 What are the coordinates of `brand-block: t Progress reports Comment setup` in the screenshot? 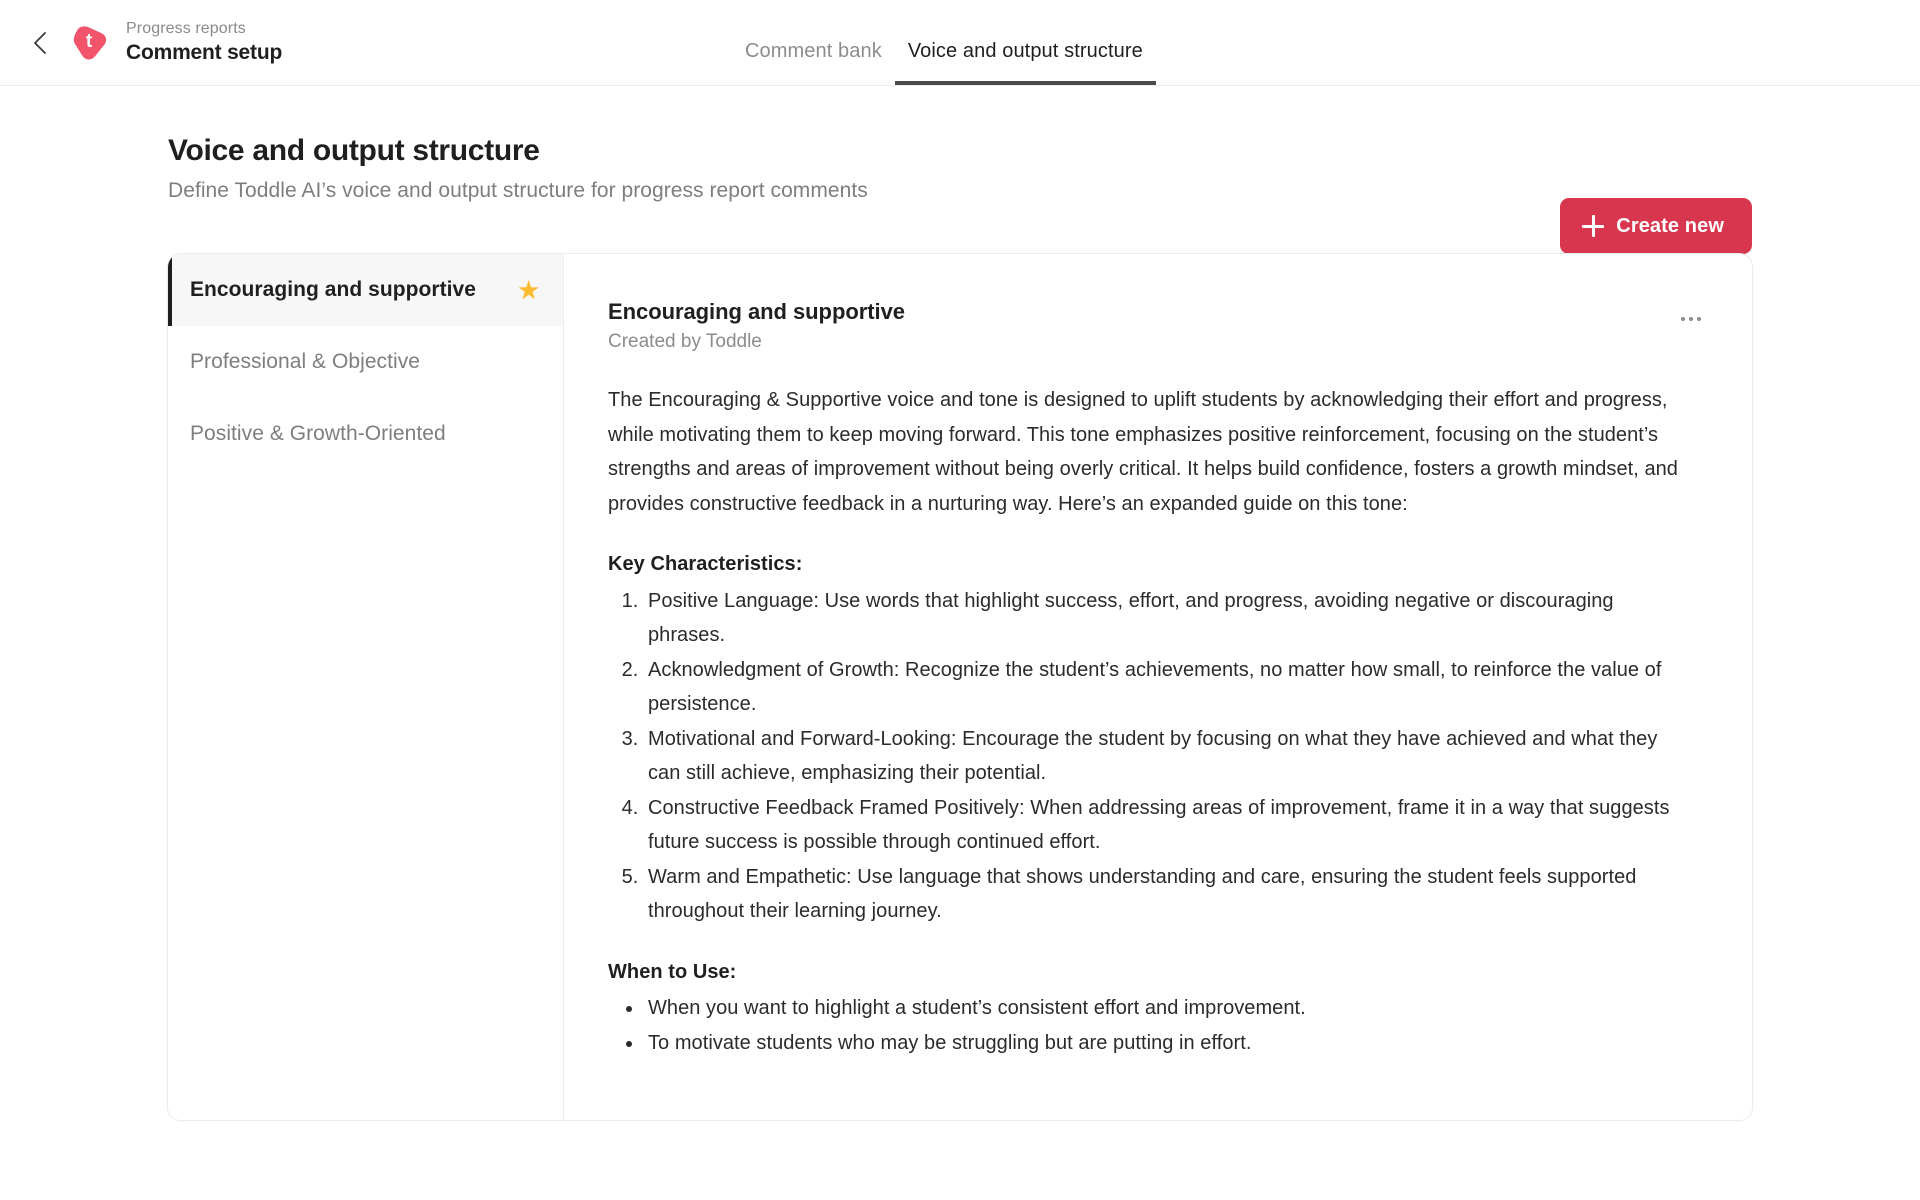 It's located at (175, 42).